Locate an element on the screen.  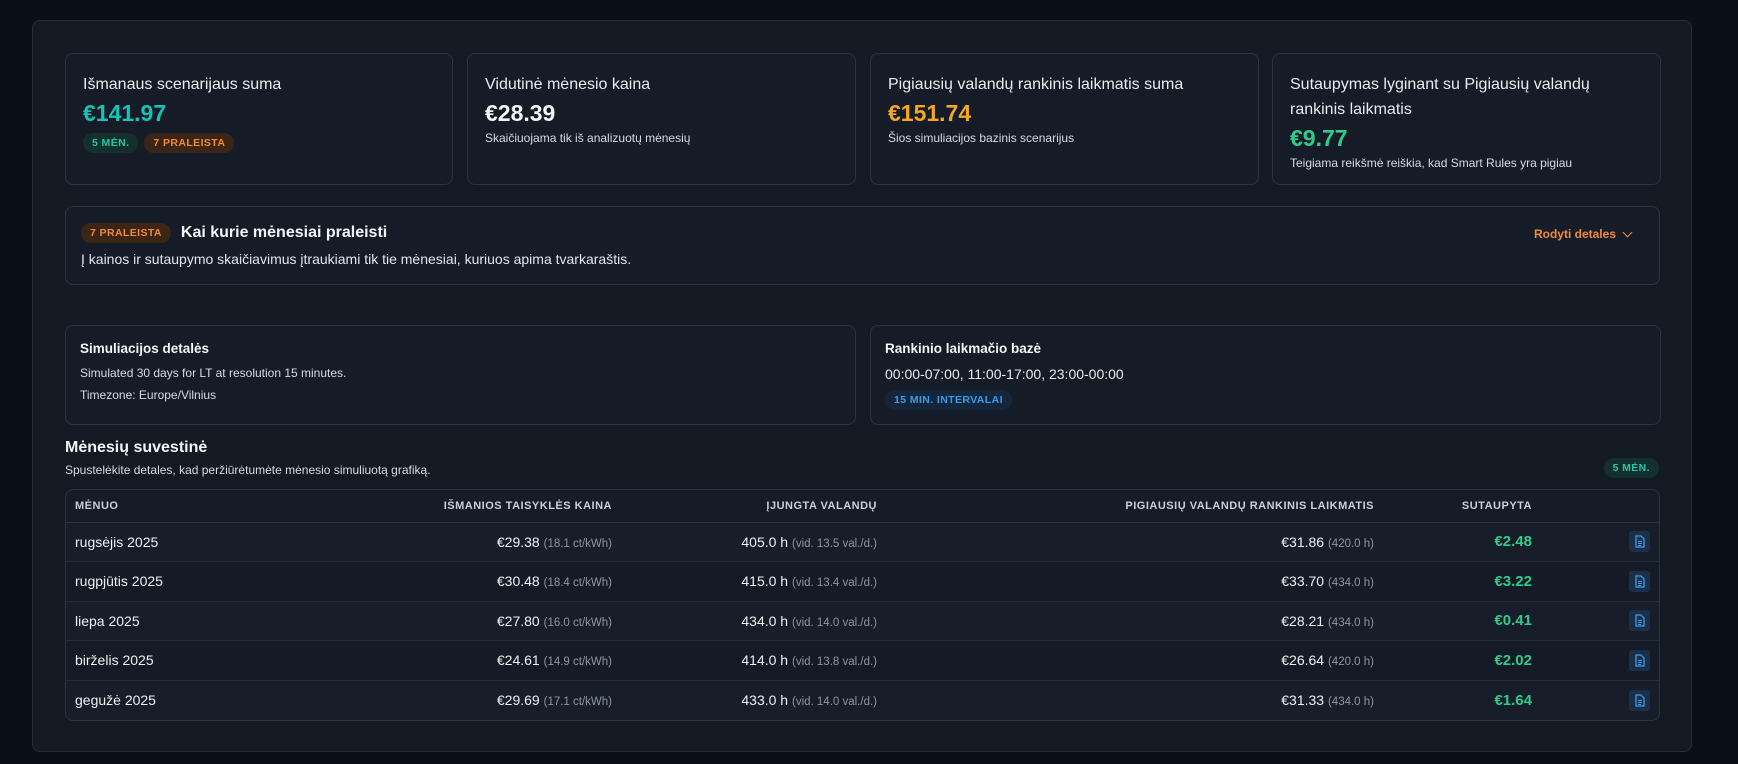
hours-on: 415.0 h is located at coordinates (765, 581).